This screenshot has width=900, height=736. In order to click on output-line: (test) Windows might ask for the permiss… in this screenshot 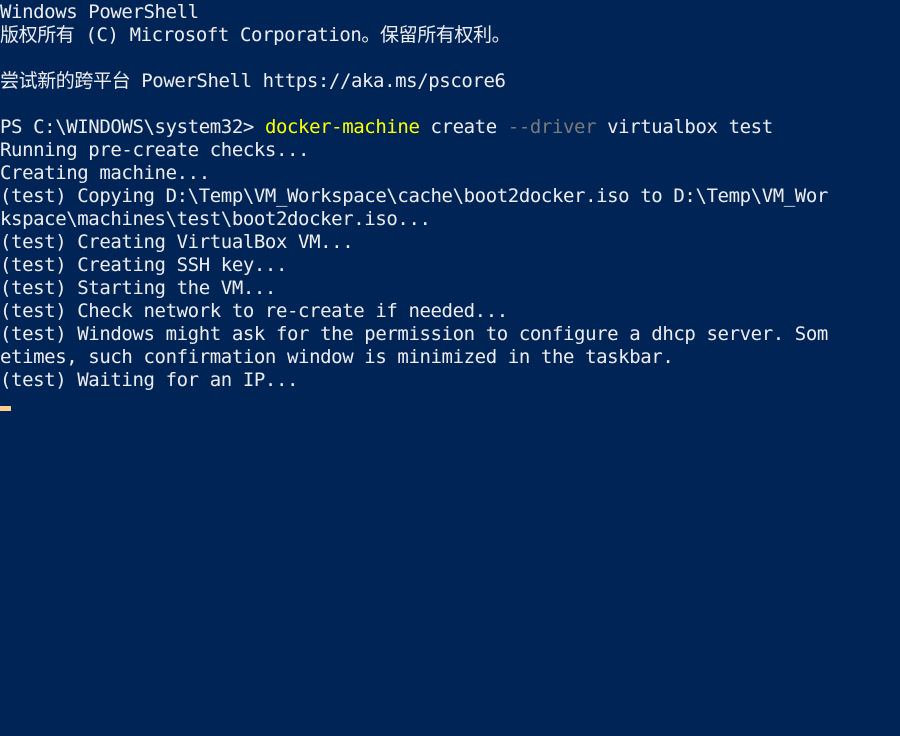, I will do `click(414, 334)`.